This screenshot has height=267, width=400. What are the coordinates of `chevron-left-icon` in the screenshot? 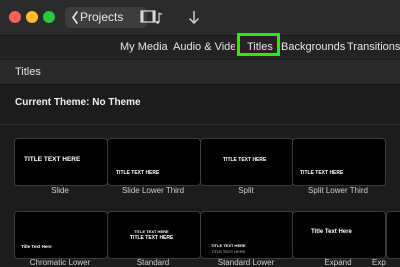 It's located at (75, 17).